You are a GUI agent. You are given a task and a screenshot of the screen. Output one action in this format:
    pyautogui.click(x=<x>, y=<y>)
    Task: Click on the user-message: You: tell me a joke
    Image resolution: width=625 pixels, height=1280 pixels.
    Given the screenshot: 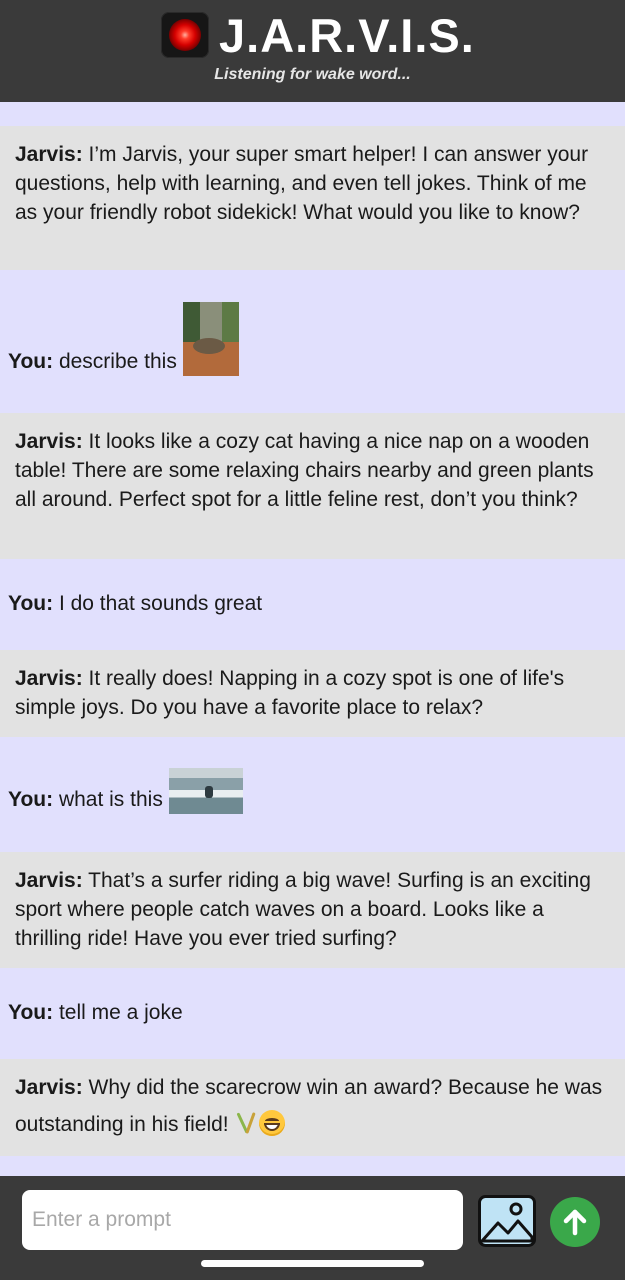 What is the action you would take?
    pyautogui.click(x=312, y=1013)
    